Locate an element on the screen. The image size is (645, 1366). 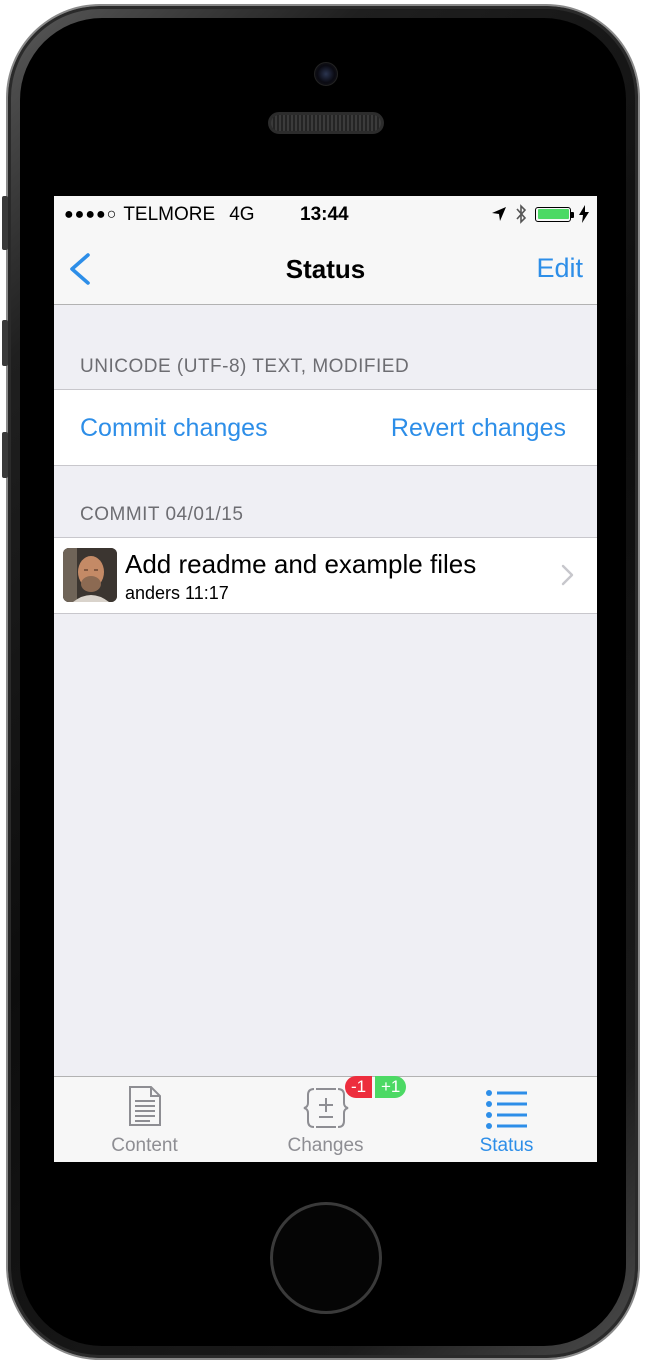
tab-content-label: Content is located at coordinates (144, 1145).